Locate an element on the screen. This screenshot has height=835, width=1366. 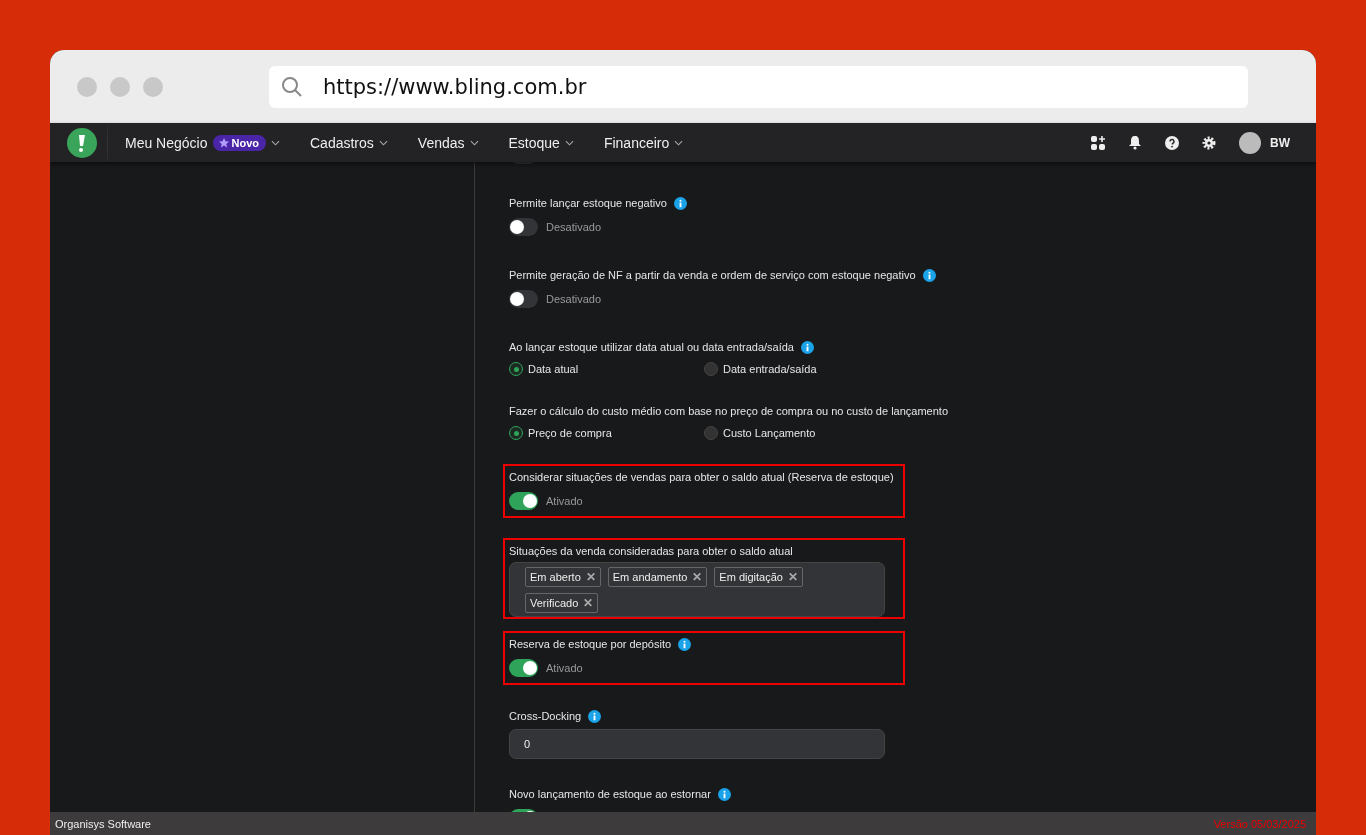
company-name: Organisys Software is located at coordinates (103, 823).